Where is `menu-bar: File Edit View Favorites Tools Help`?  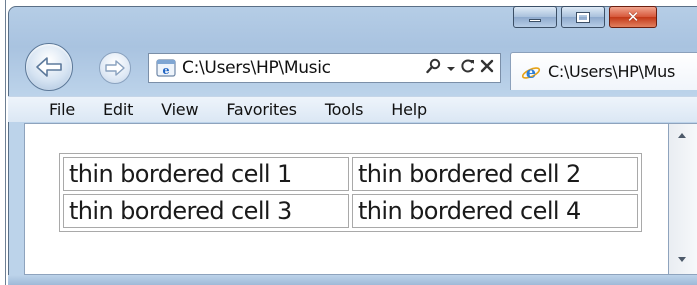 menu-bar: File Edit View Favorites Tools Help is located at coordinates (352, 109).